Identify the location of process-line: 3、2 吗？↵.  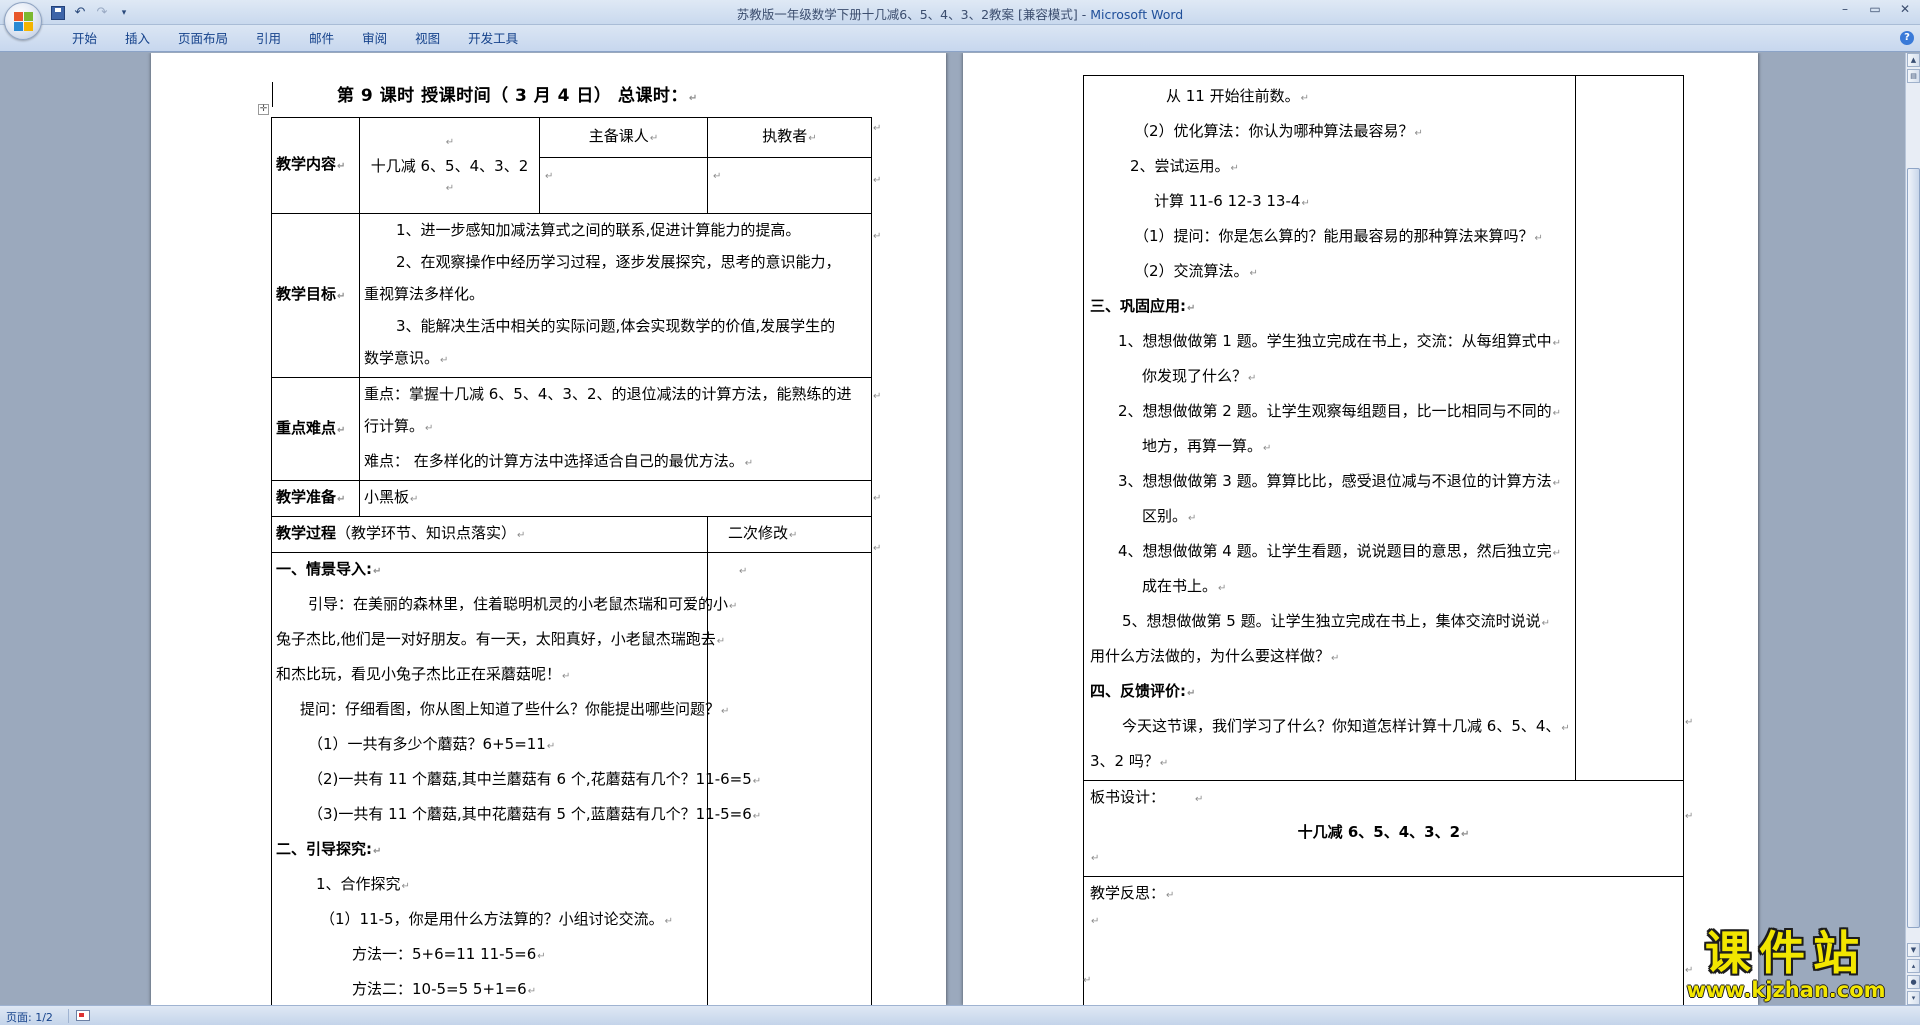
(1129, 761).